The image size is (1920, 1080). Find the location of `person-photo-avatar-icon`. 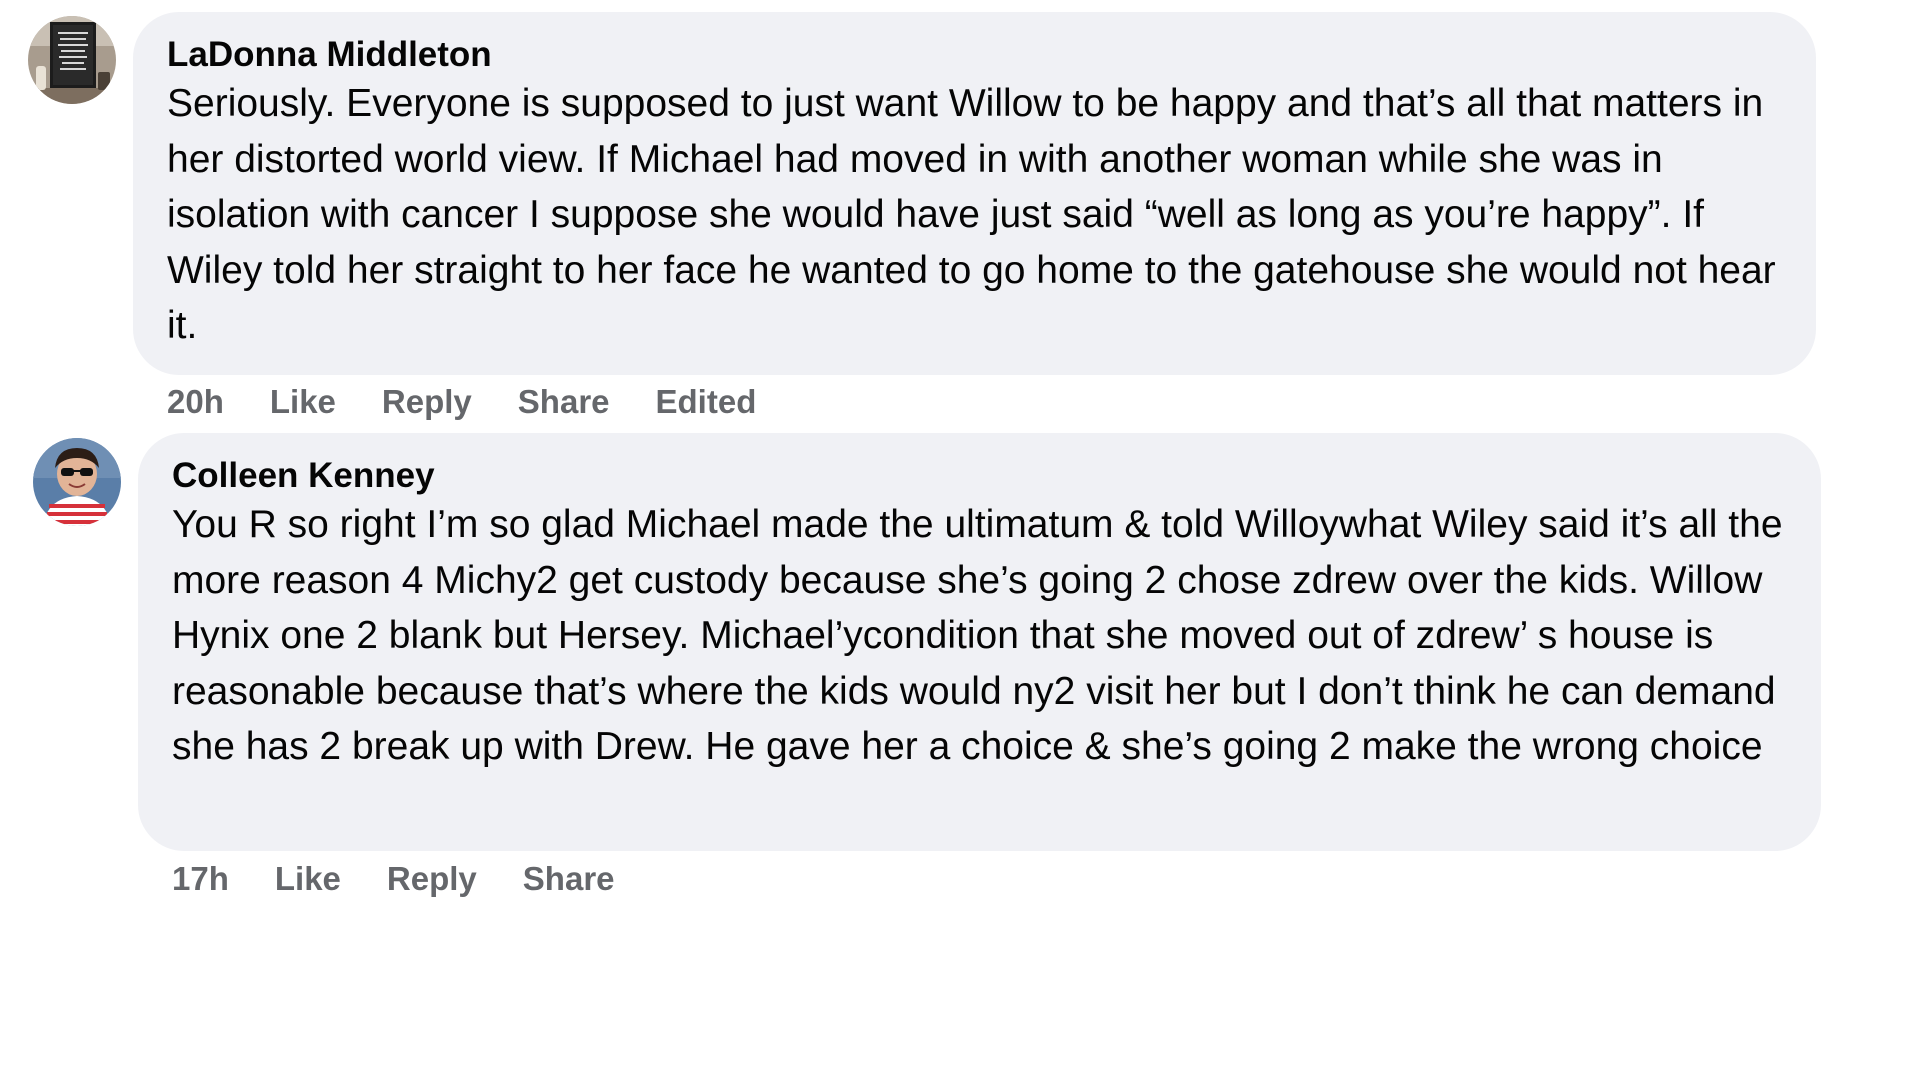

person-photo-avatar-icon is located at coordinates (77, 482).